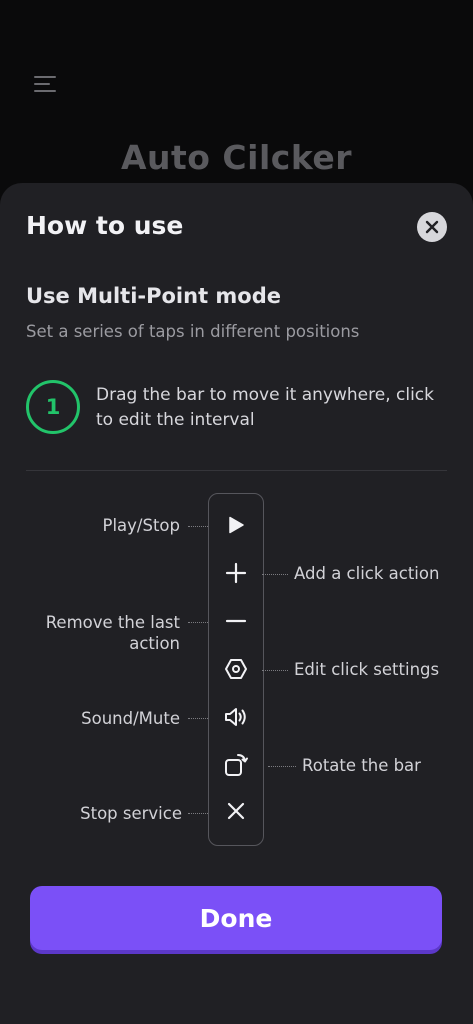 Image resolution: width=473 pixels, height=1024 pixels. I want to click on settings-hexagon-icon, so click(235, 669).